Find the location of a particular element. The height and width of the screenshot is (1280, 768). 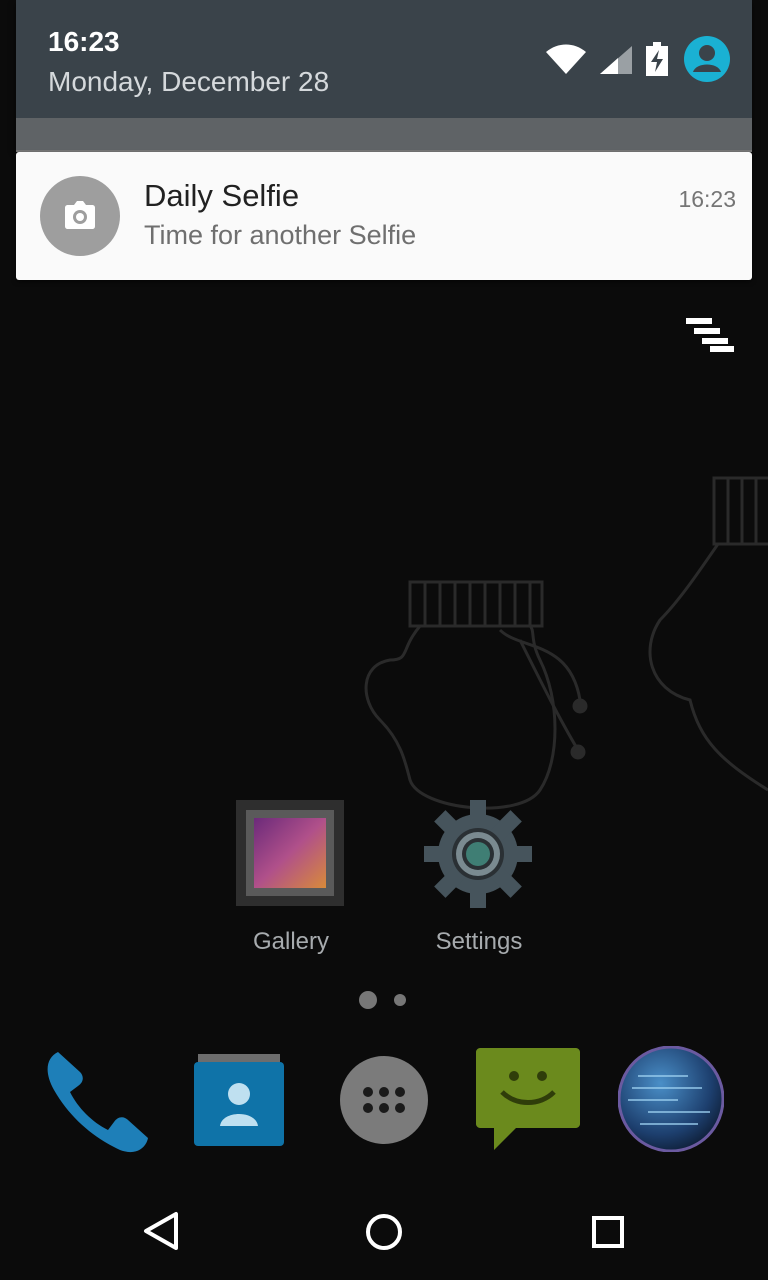

status-clock: 16:23 is located at coordinates (84, 41).